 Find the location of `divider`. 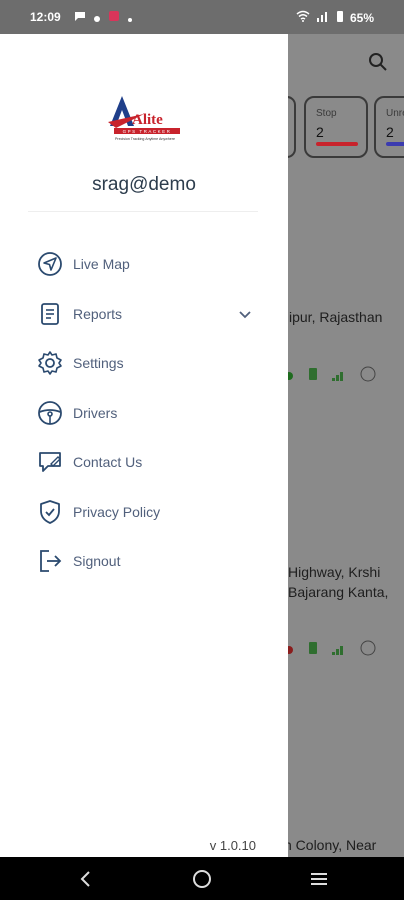

divider is located at coordinates (143, 211).